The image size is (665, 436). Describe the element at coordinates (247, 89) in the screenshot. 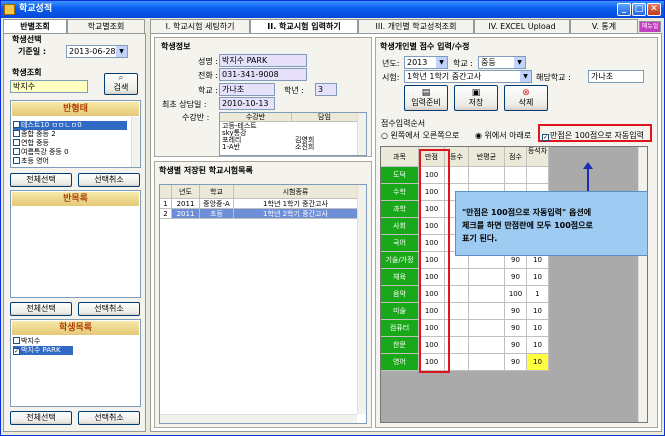

I see `school-field: 가나초` at that location.